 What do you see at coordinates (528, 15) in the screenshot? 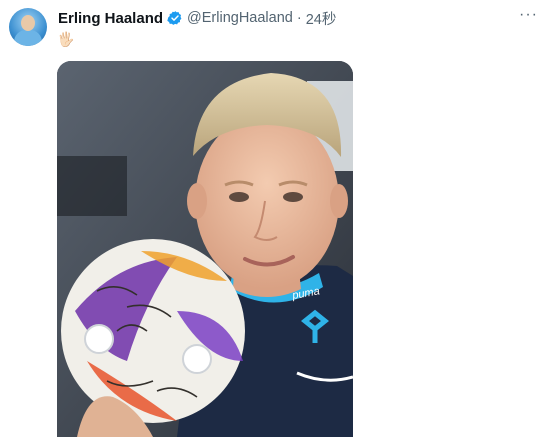
I see `more-options-icon: ···` at bounding box center [528, 15].